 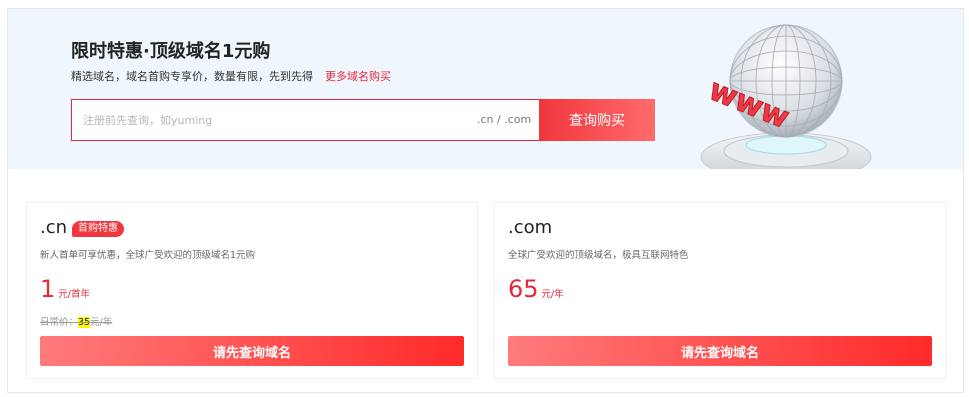 I want to click on price-value: 1, so click(x=48, y=289).